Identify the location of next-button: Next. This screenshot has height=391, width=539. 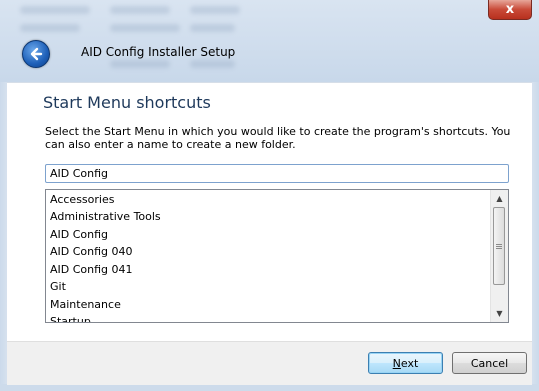
(405, 363).